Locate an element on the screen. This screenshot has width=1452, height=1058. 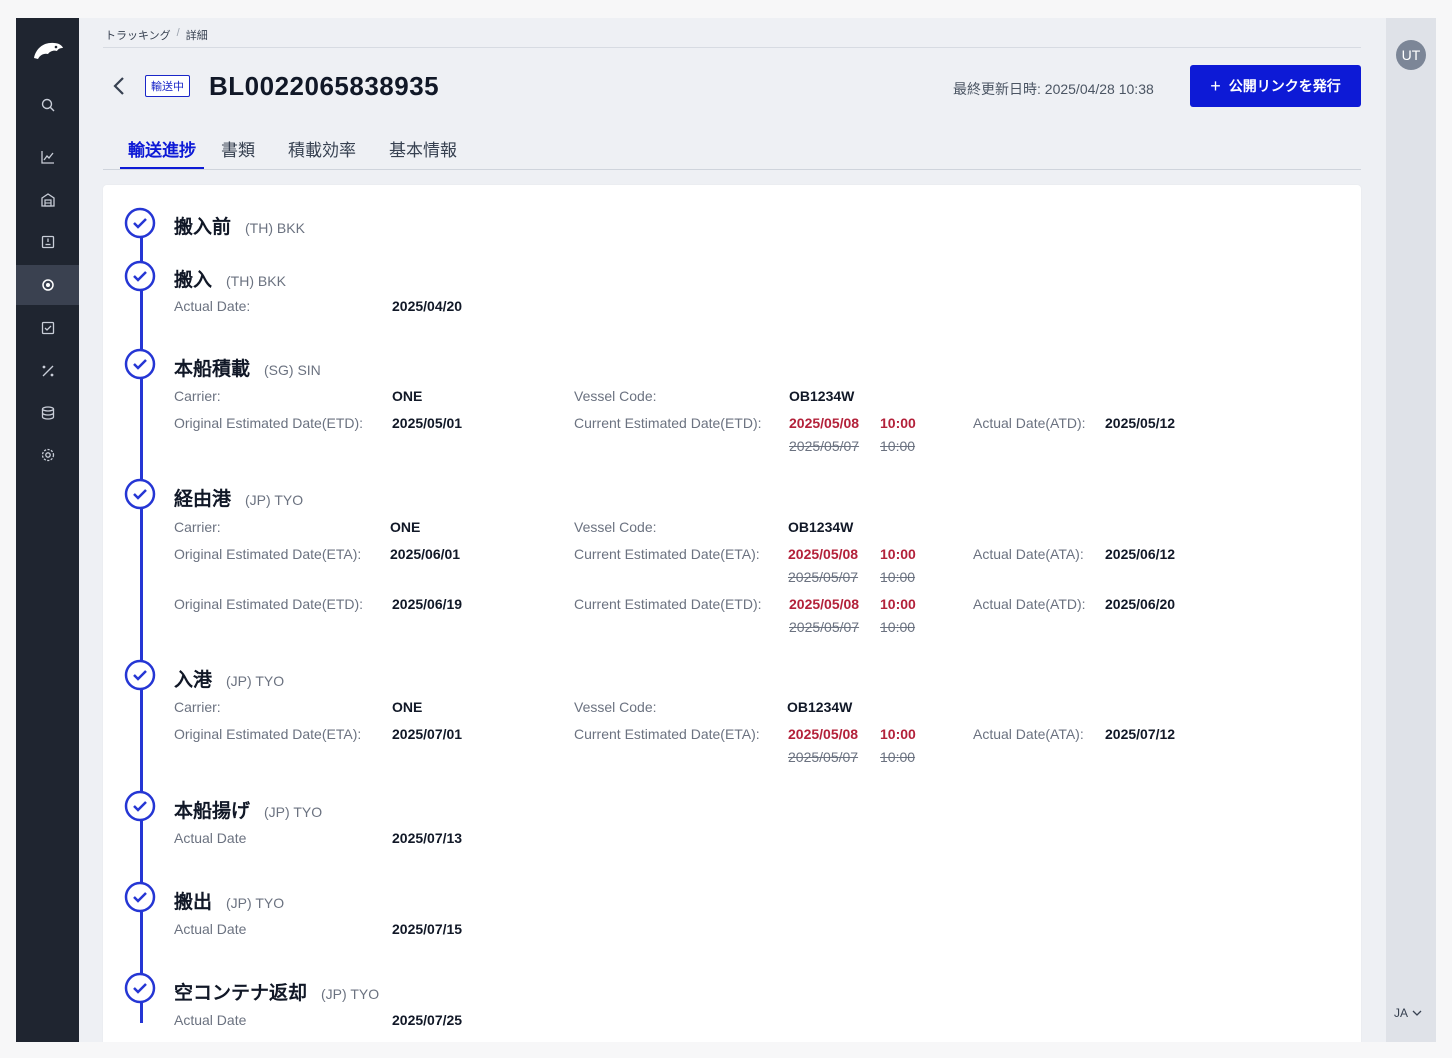
nav-documents is located at coordinates (47, 242).